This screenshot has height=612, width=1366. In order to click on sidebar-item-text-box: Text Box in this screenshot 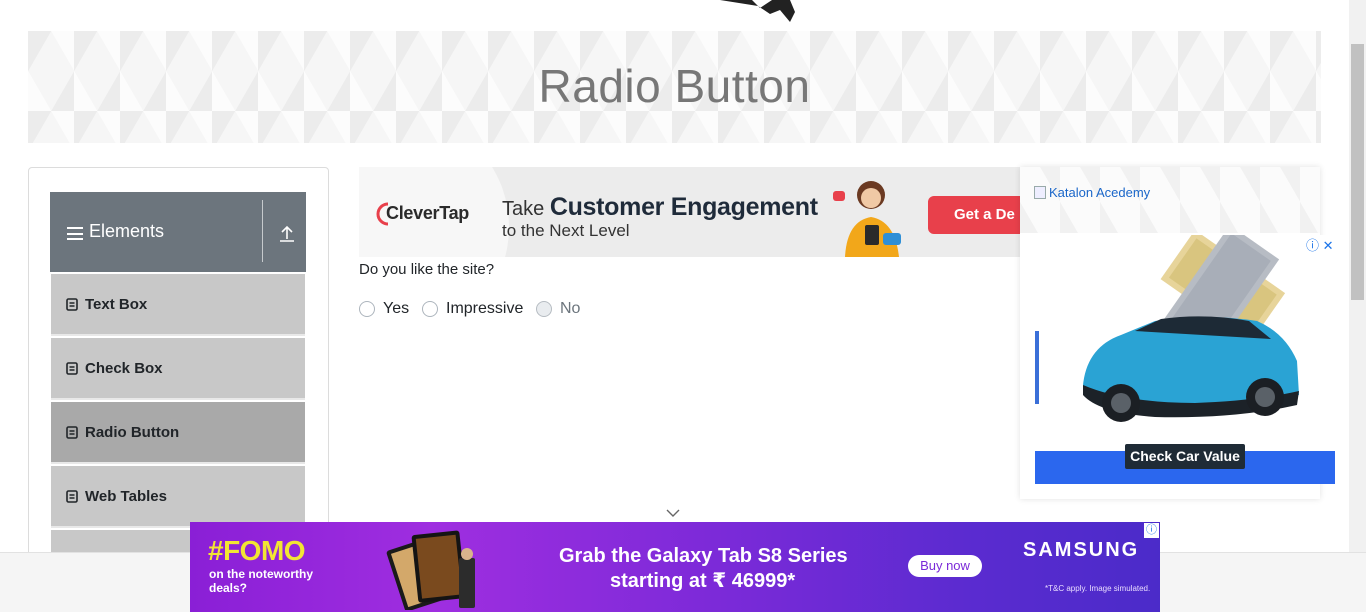, I will do `click(178, 305)`.